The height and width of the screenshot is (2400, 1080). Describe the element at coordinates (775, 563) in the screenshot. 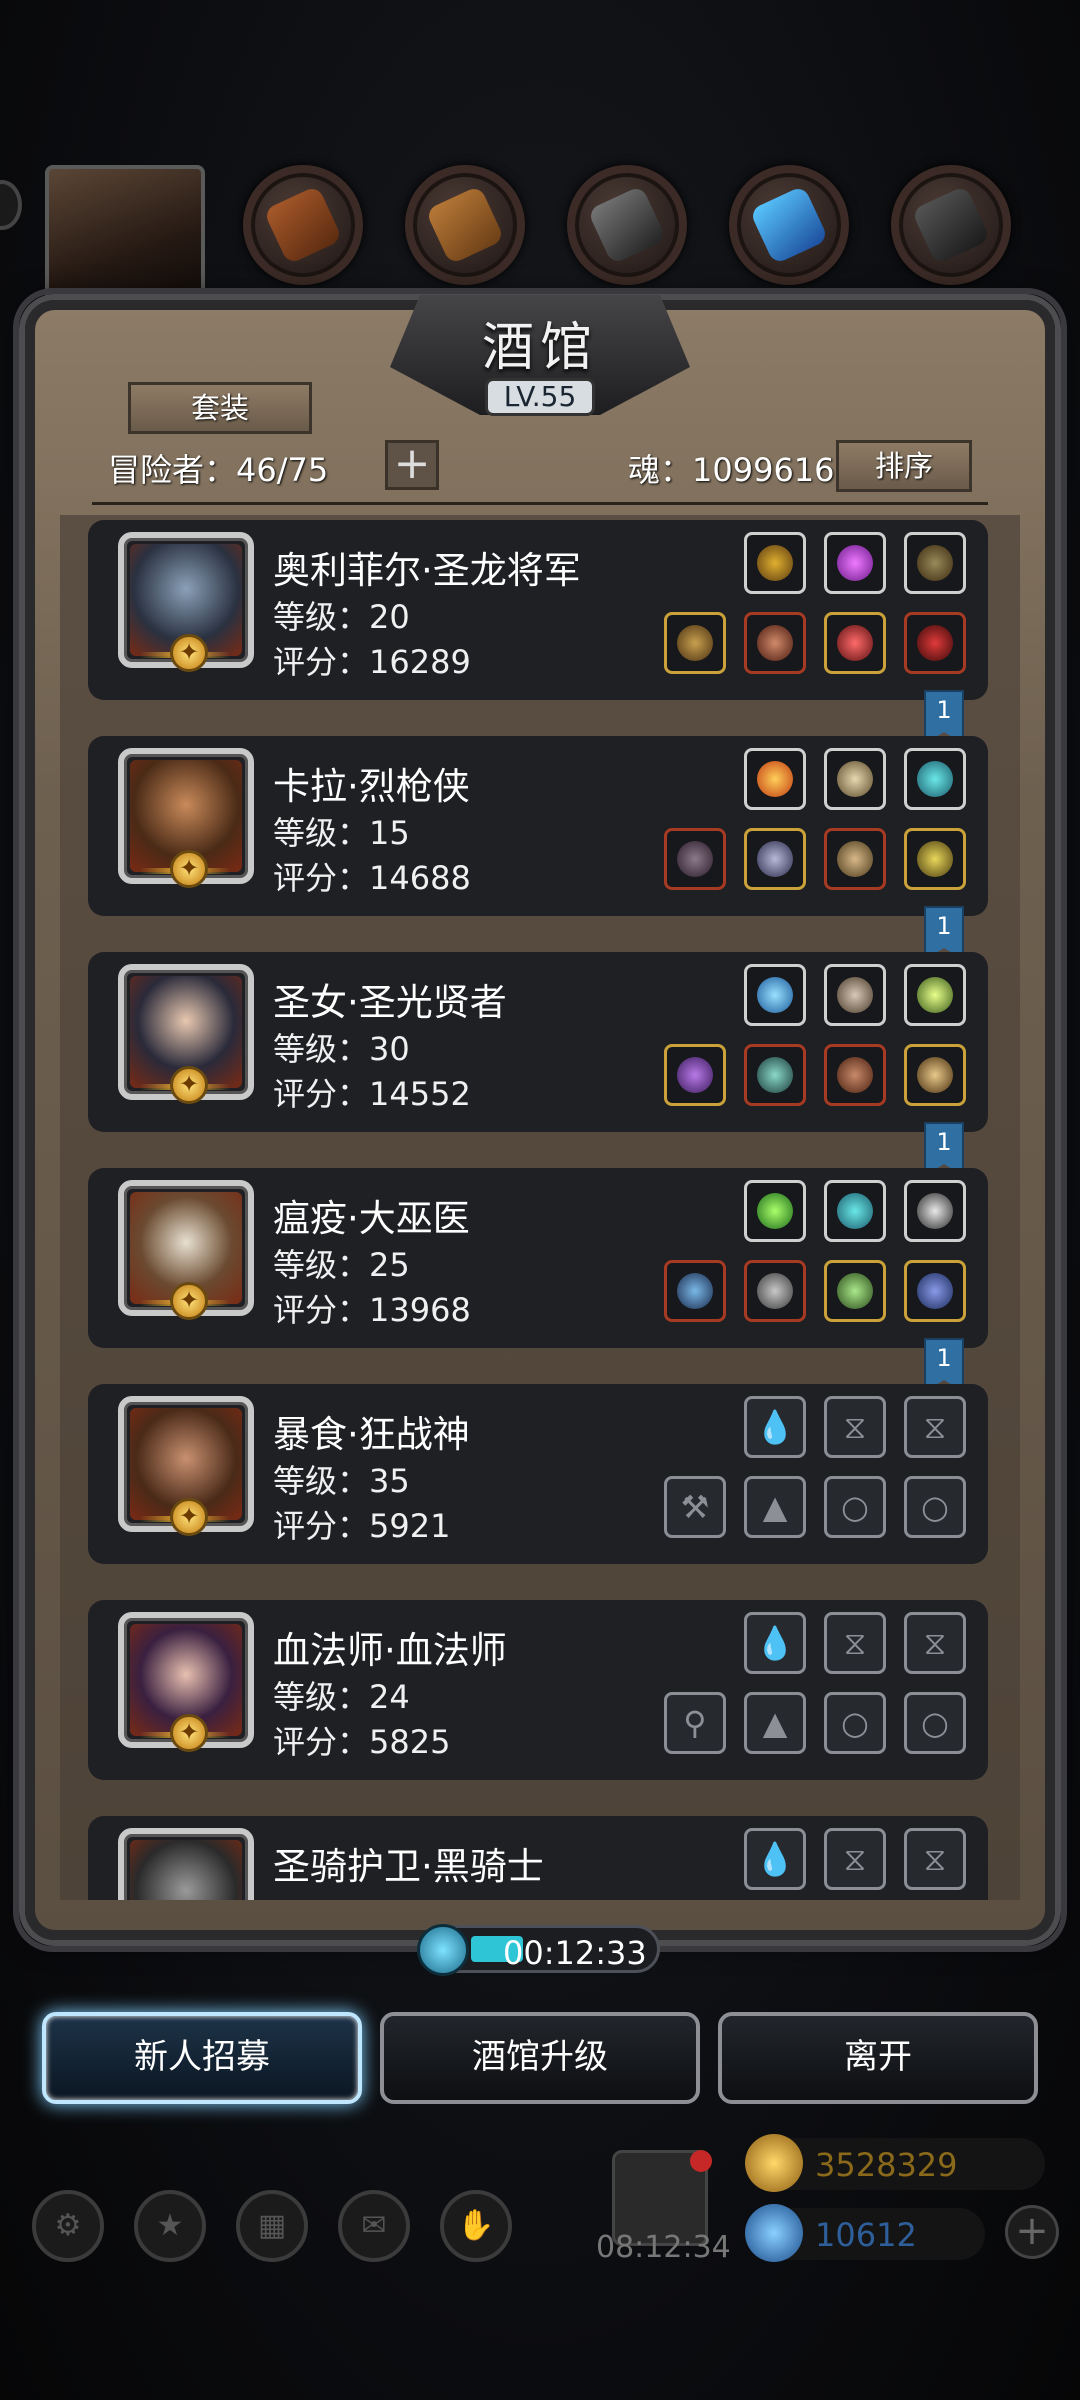

I see `helmet-slot-icon` at that location.